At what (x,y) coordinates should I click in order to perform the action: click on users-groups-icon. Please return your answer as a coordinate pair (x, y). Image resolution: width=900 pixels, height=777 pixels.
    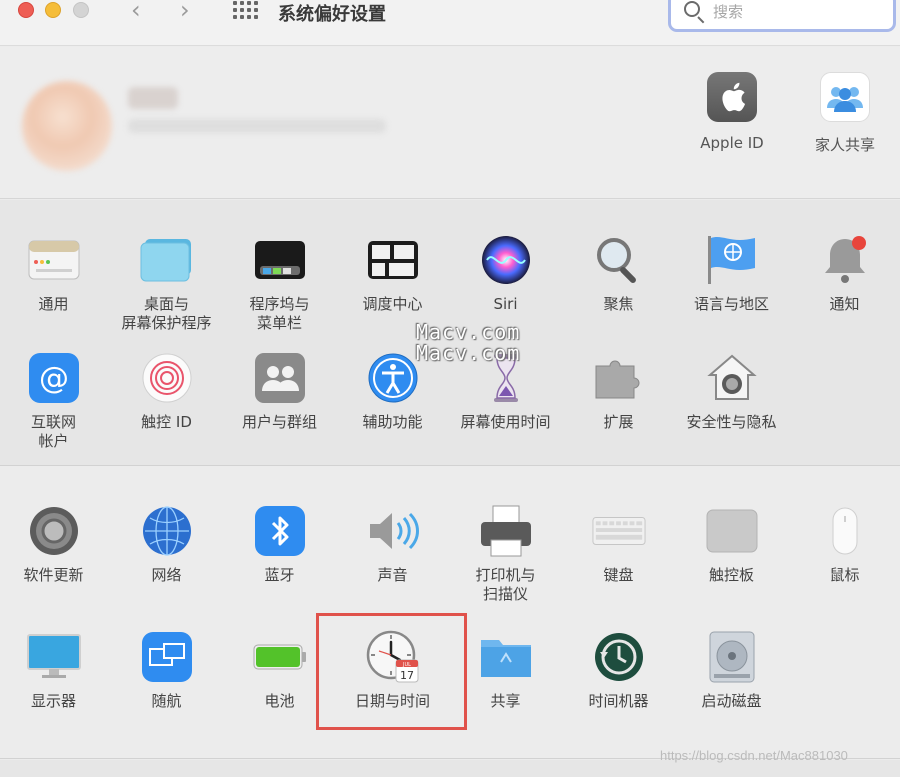
    Looking at the image, I should click on (280, 378).